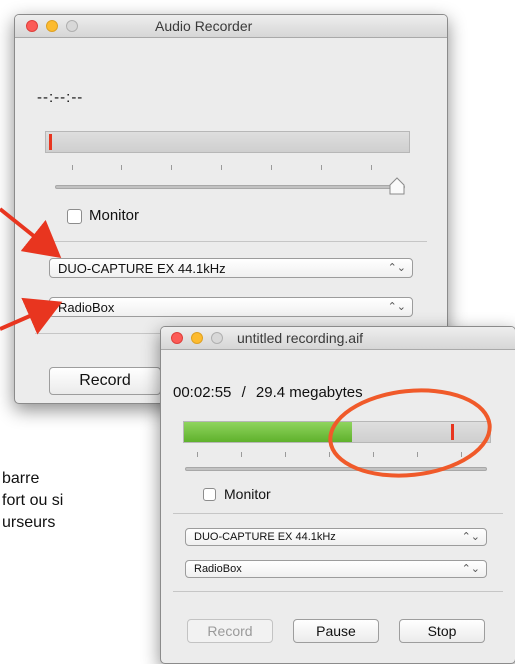 This screenshot has height=664, width=515. I want to click on ellipse-annotation, so click(410, 433).